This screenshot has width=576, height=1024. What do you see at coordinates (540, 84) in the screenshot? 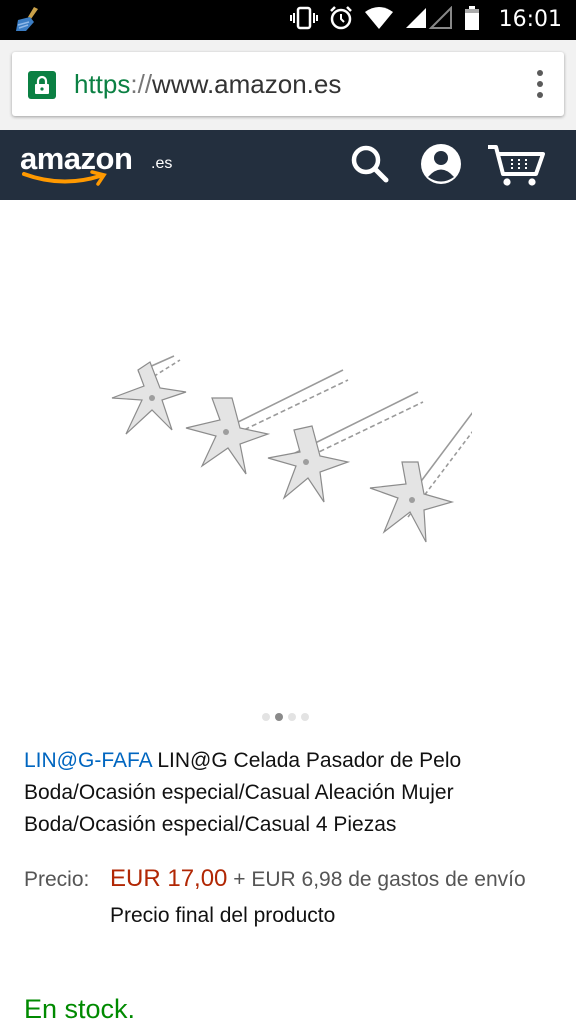
I see `kebab-menu-icon` at bounding box center [540, 84].